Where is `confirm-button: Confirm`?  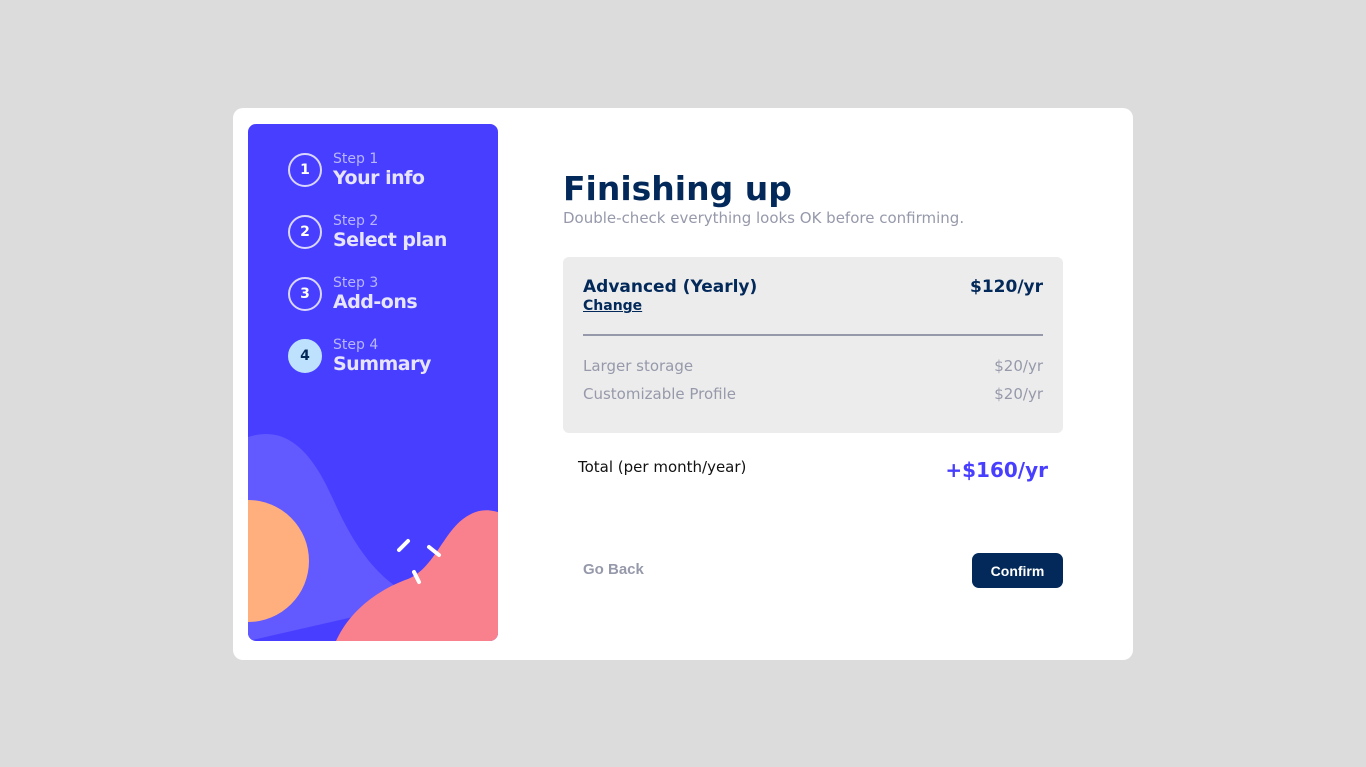
confirm-button: Confirm is located at coordinates (1017, 570).